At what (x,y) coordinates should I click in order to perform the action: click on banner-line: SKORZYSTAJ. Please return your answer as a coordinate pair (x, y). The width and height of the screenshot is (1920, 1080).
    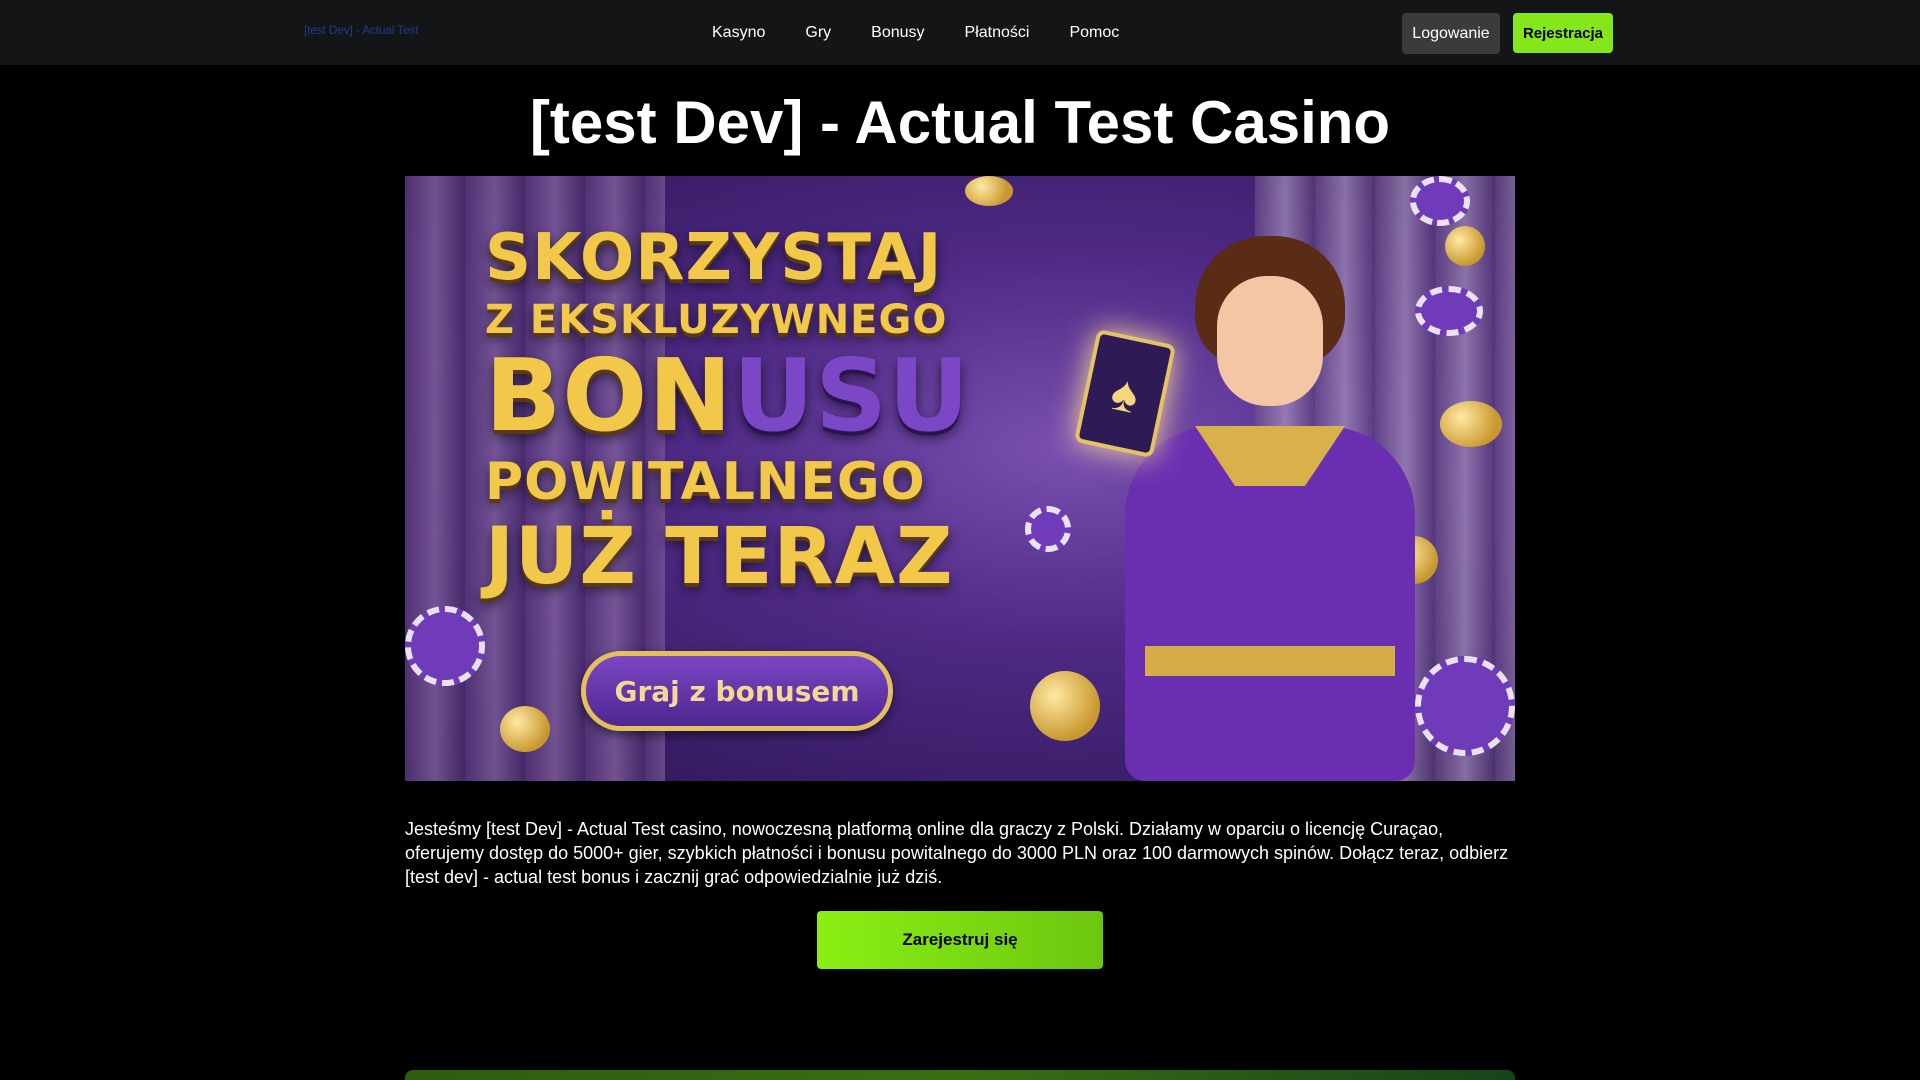
    Looking at the image, I should click on (714, 258).